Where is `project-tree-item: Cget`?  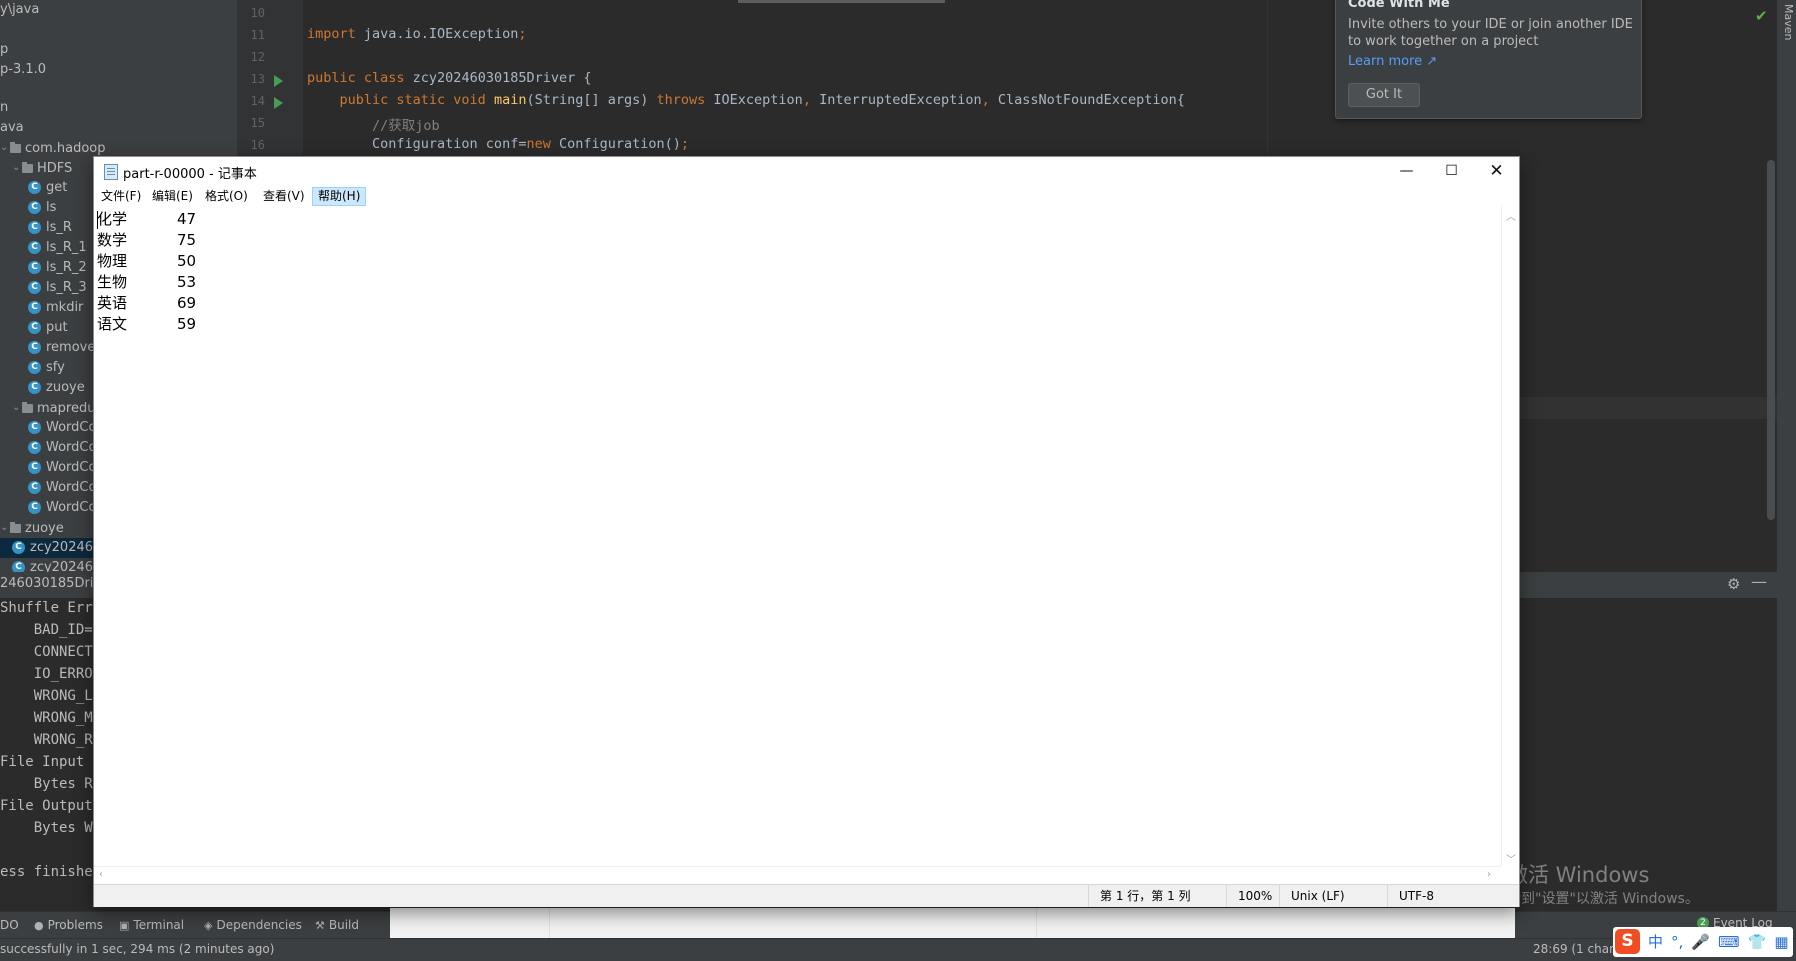 project-tree-item: Cget is located at coordinates (33, 188).